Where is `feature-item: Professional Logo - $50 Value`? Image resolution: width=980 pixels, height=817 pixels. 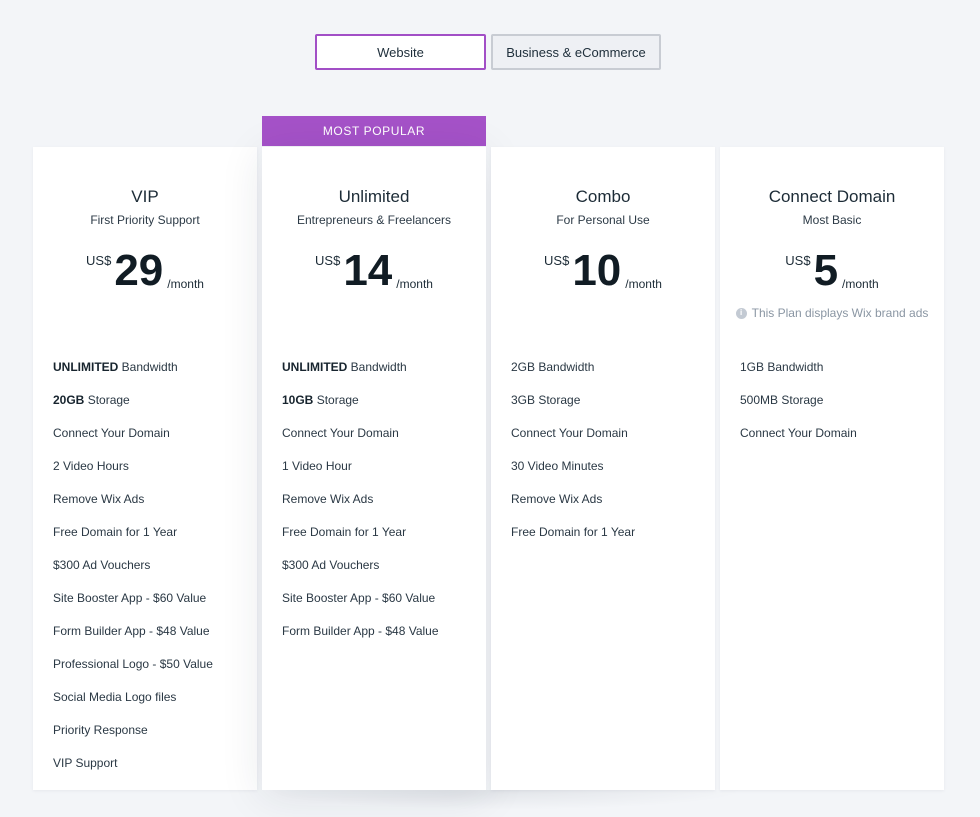 feature-item: Professional Logo - $50 Value is located at coordinates (133, 664).